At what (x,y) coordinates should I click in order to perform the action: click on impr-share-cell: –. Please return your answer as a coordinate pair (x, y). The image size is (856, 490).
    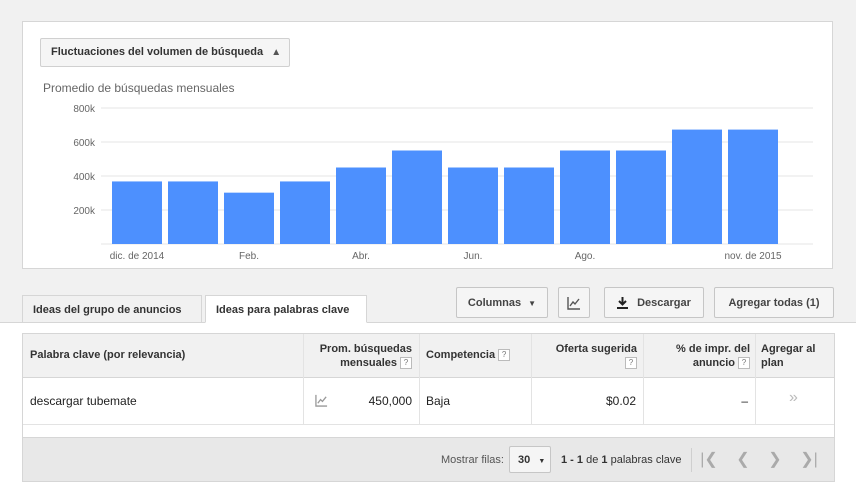
    Looking at the image, I should click on (744, 401).